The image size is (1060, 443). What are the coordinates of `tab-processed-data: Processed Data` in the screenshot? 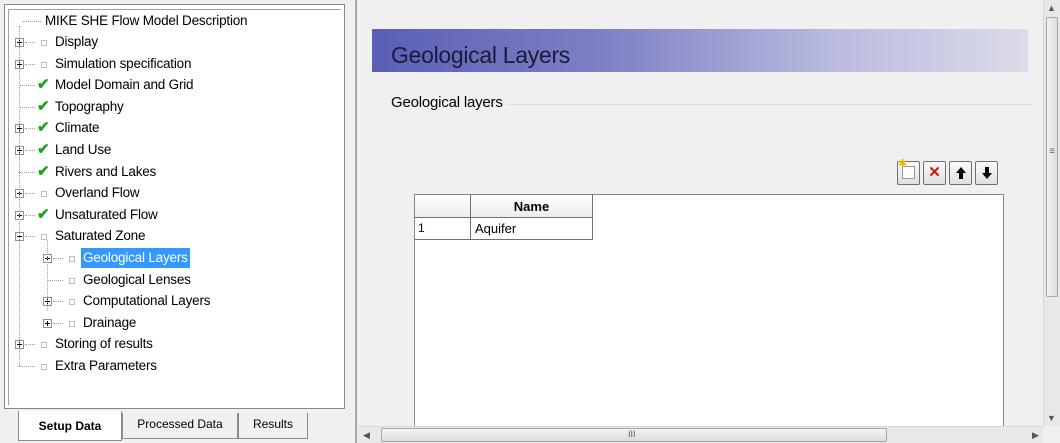 It's located at (180, 426).